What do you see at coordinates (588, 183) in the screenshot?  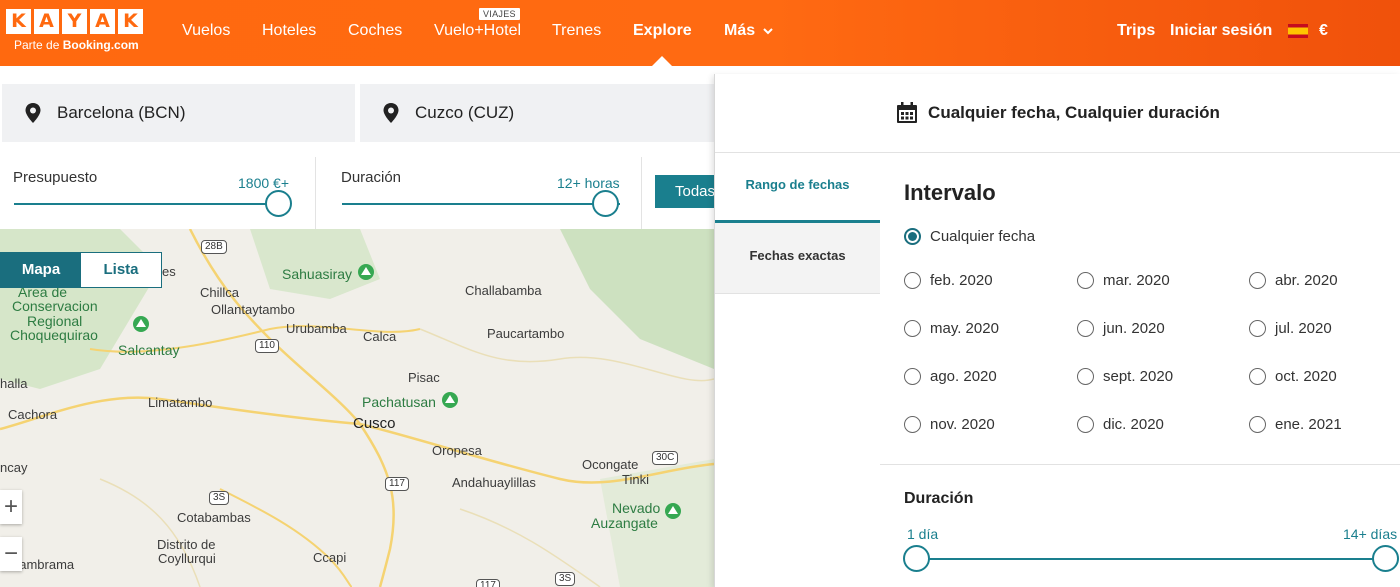 I see `duration-value: 12+ horas` at bounding box center [588, 183].